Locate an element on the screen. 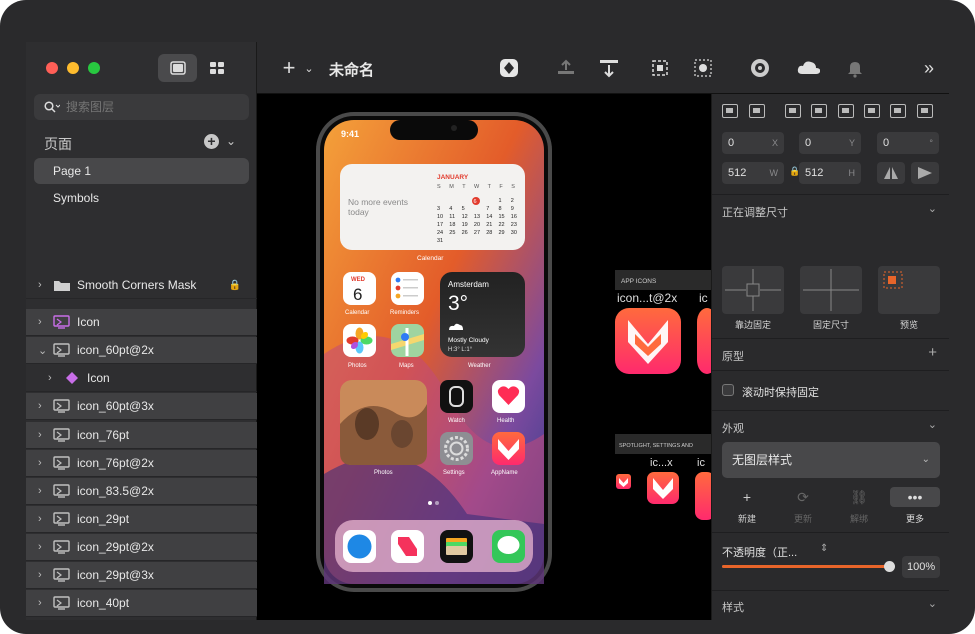  export-icon is located at coordinates (566, 68).